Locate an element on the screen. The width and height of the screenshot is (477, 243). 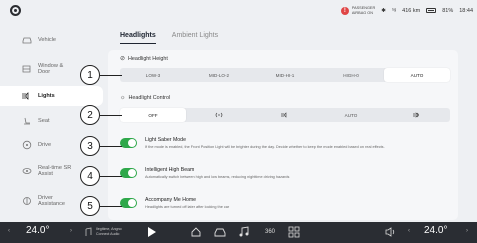
music-icon is located at coordinates (244, 232).